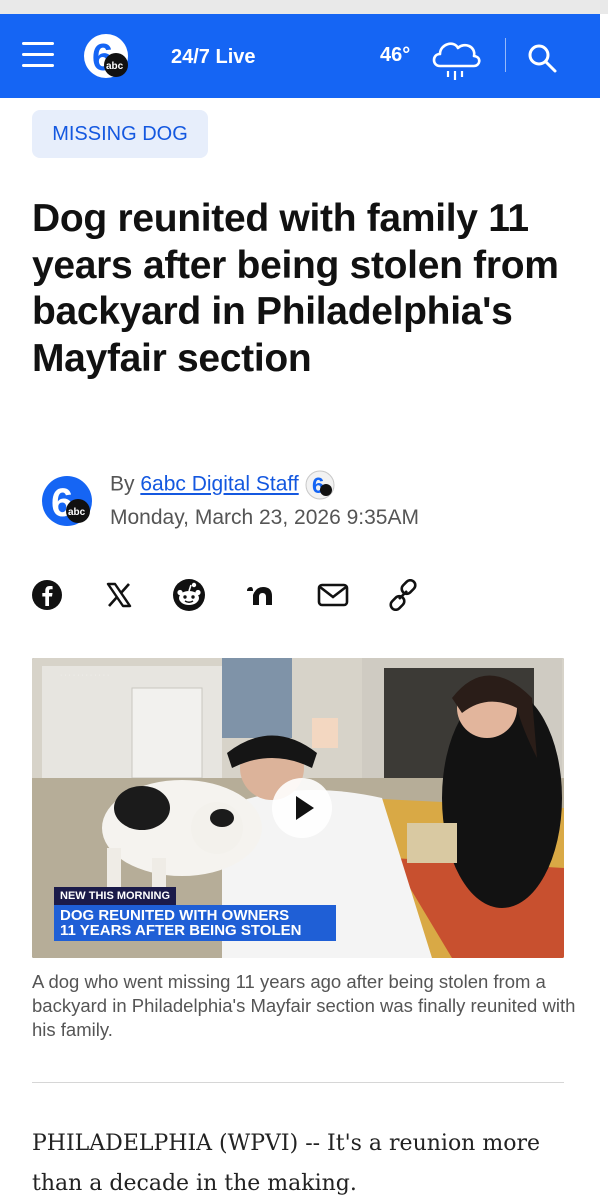 The height and width of the screenshot is (1200, 608). Describe the element at coordinates (298, 1082) in the screenshot. I see `section-divider` at that location.